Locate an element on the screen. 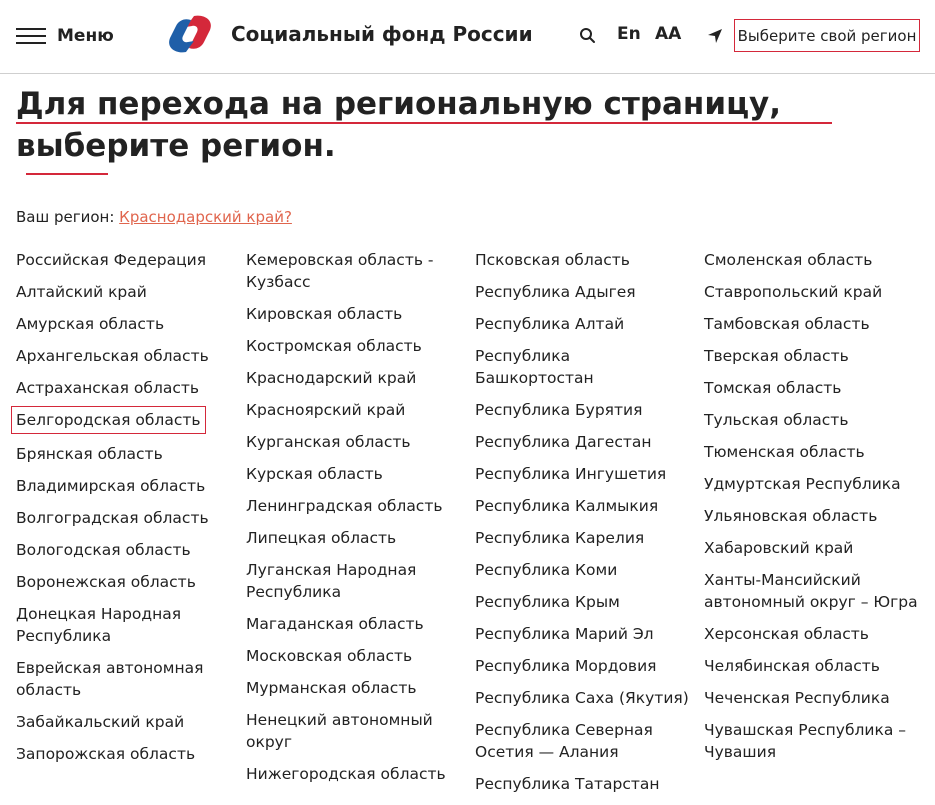 The height and width of the screenshot is (805, 935). region-link: Ульяновская область is located at coordinates (815, 521).